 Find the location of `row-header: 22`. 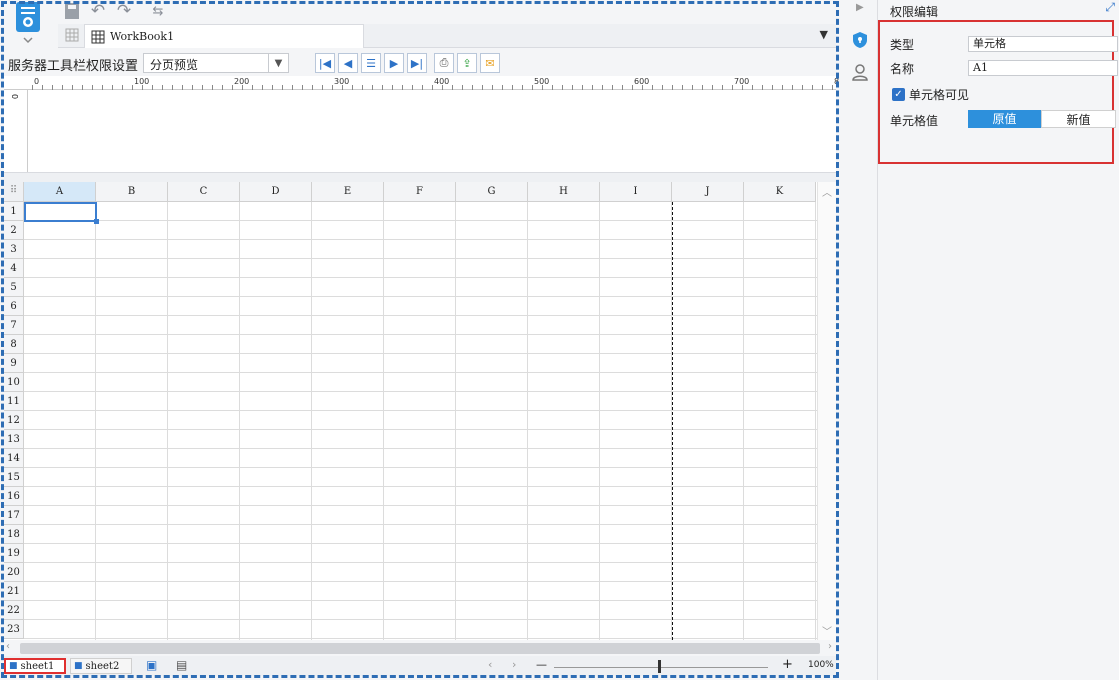

row-header: 22 is located at coordinates (14, 610).